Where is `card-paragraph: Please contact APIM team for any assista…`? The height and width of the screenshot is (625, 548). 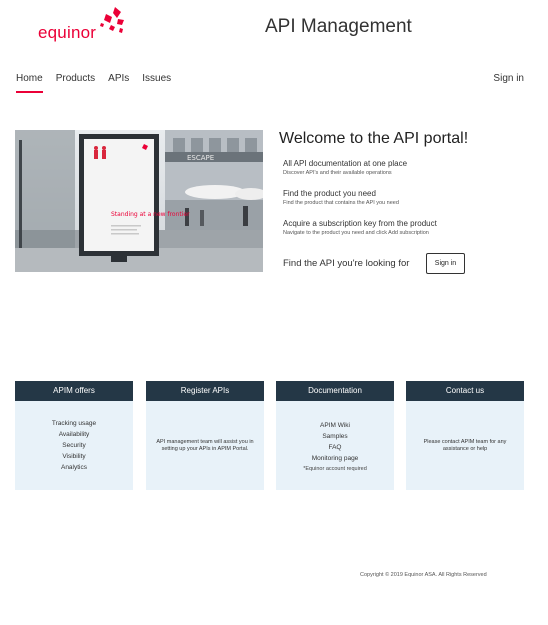 card-paragraph: Please contact APIM team for any assista… is located at coordinates (465, 445).